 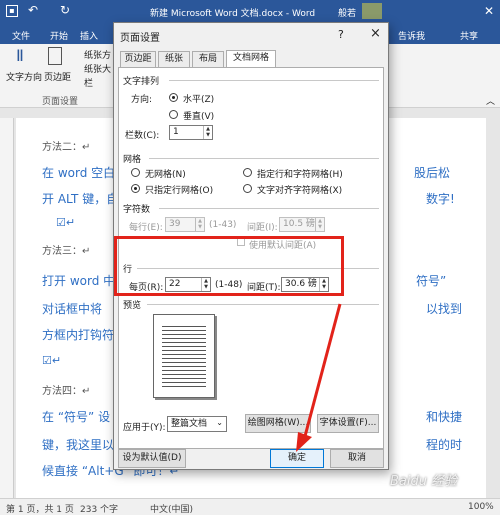 What do you see at coordinates (247, 172) in the screenshot?
I see `rows-and-chars-radio` at bounding box center [247, 172].